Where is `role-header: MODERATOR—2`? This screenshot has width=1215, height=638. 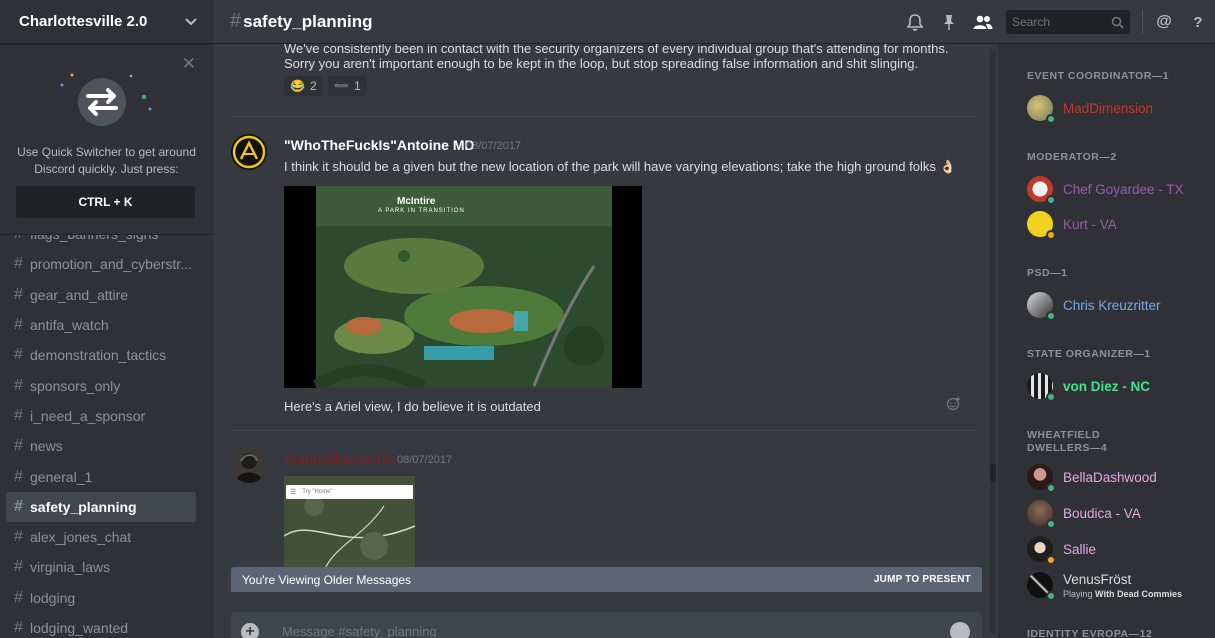 role-header: MODERATOR—2 is located at coordinates (1072, 157).